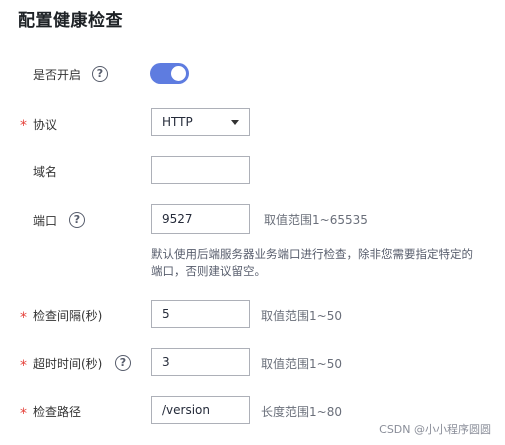 This screenshot has width=505, height=445. What do you see at coordinates (312, 254) in the screenshot?
I see `port-description-line1: 默认使用后端服务器业务端口进行检查，除非您需要指定特定的` at bounding box center [312, 254].